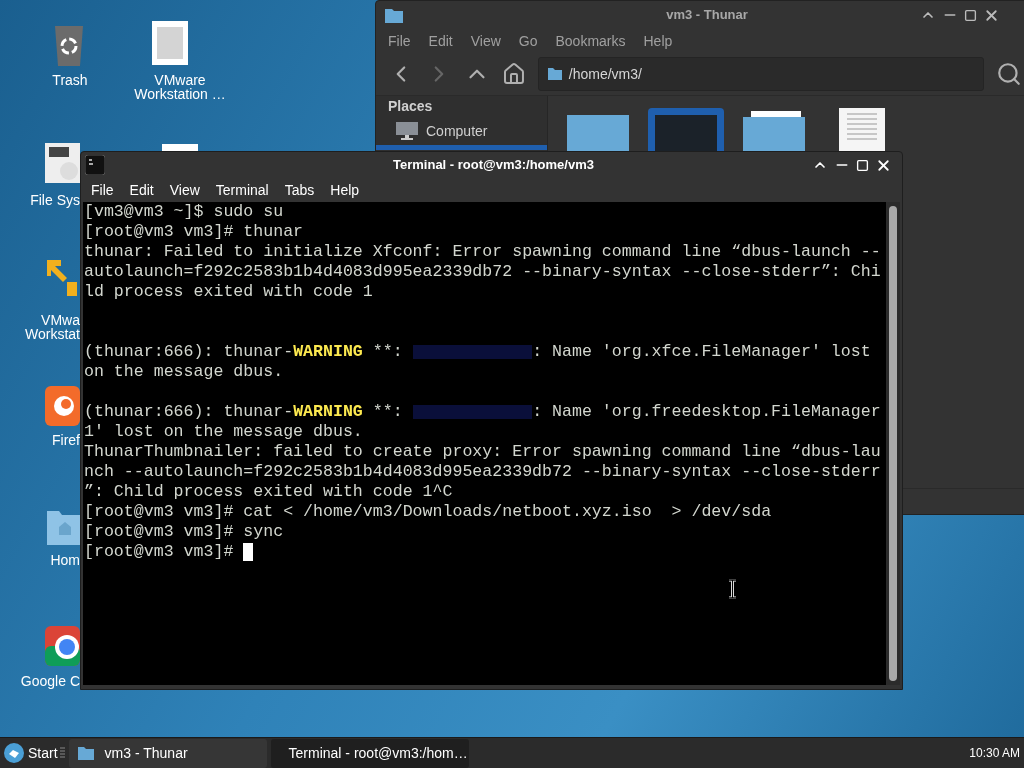 The width and height of the screenshot is (1024, 768). I want to click on terminal-text: thunar: Failed to initialize Xfconf: Error spawning command line “dbus-launch --, so click(482, 252).